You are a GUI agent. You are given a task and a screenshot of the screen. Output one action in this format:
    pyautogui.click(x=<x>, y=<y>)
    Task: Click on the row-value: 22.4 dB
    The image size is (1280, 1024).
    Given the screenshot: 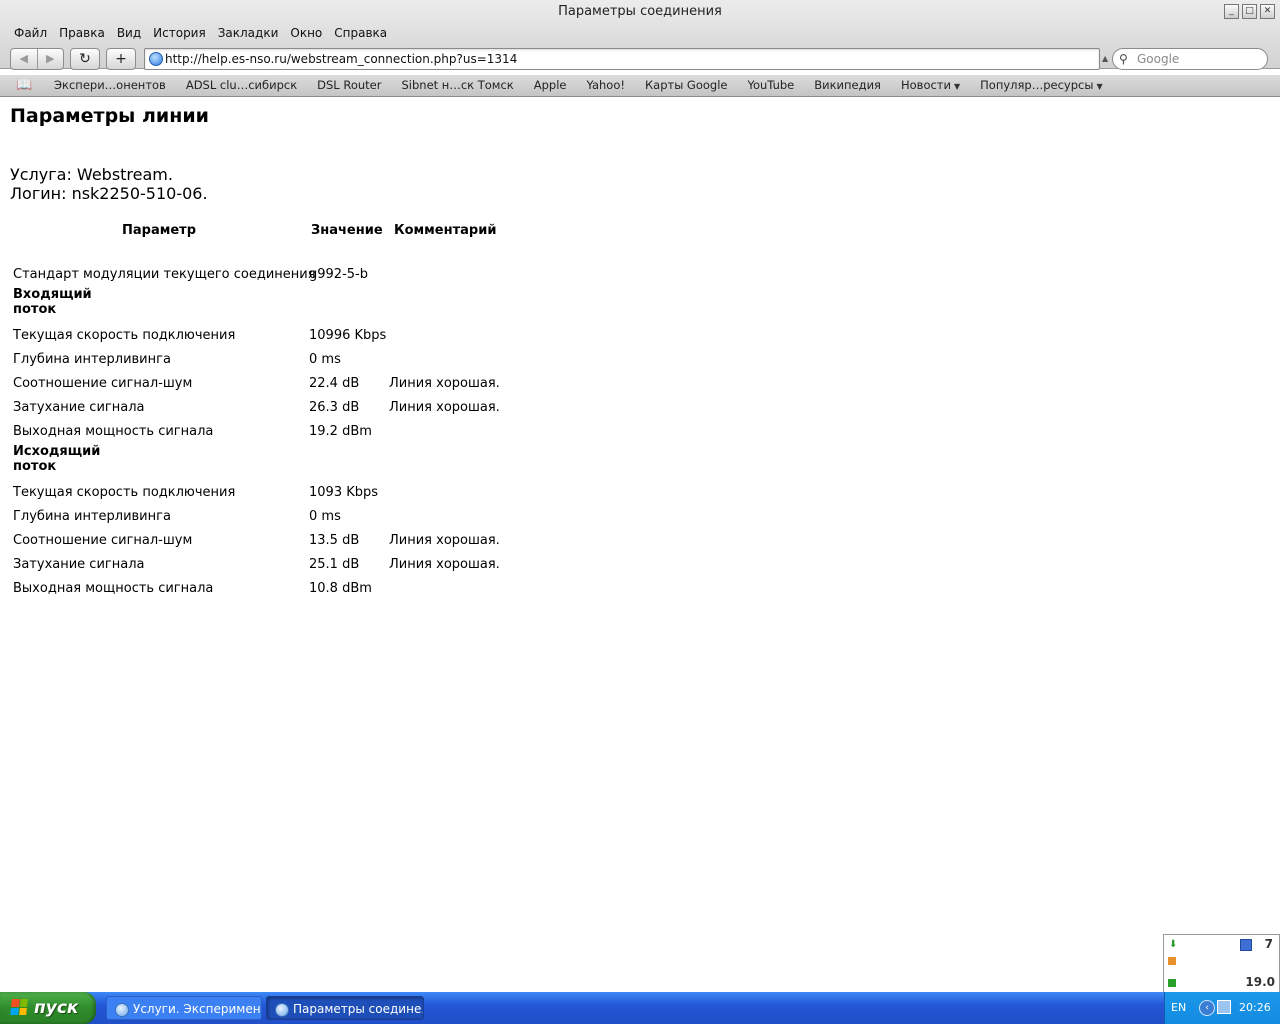 What is the action you would take?
    pyautogui.click(x=334, y=383)
    